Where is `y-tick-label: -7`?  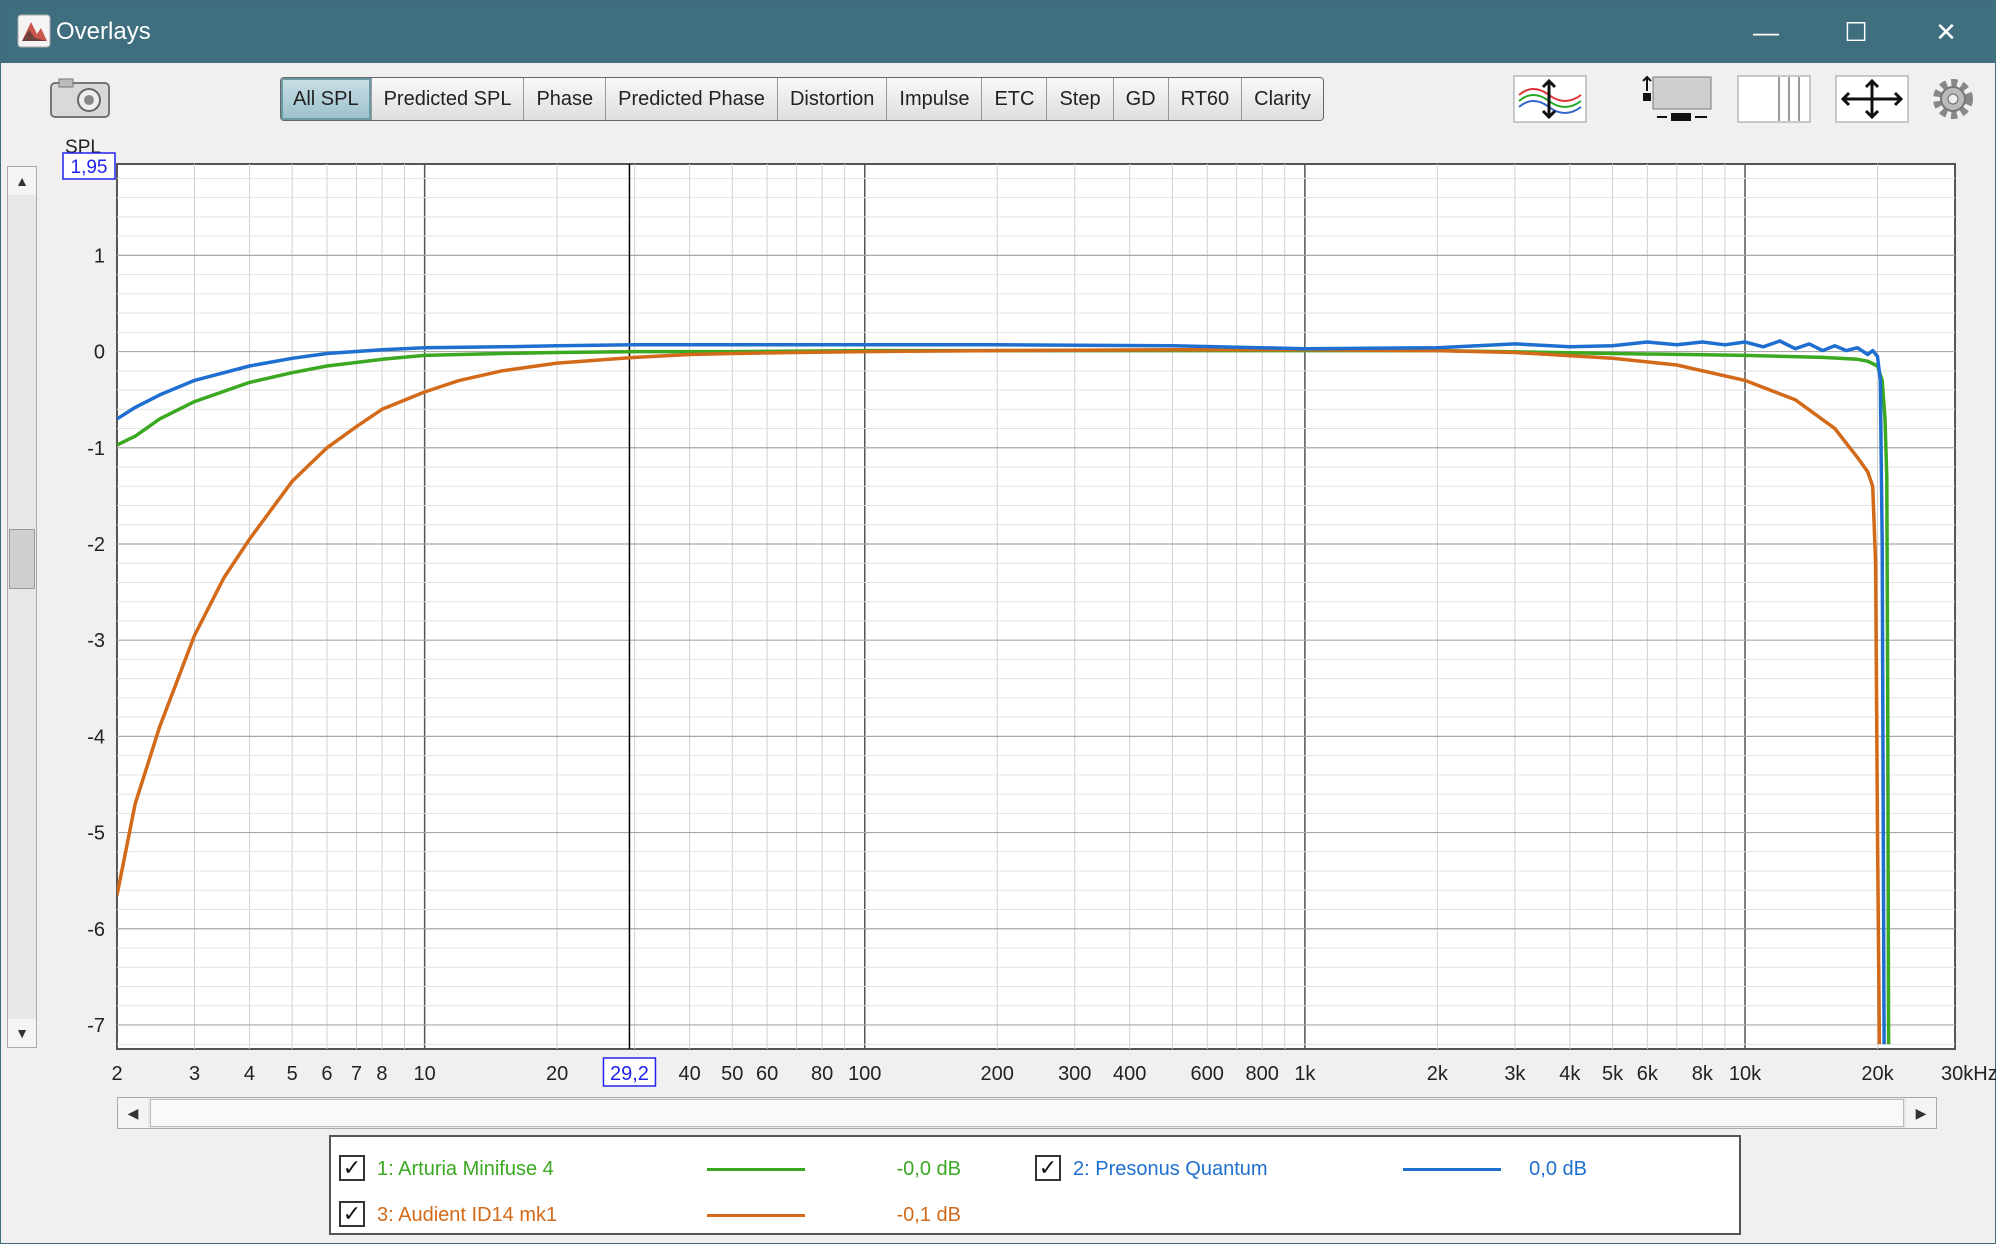
y-tick-label: -7 is located at coordinates (96, 1026).